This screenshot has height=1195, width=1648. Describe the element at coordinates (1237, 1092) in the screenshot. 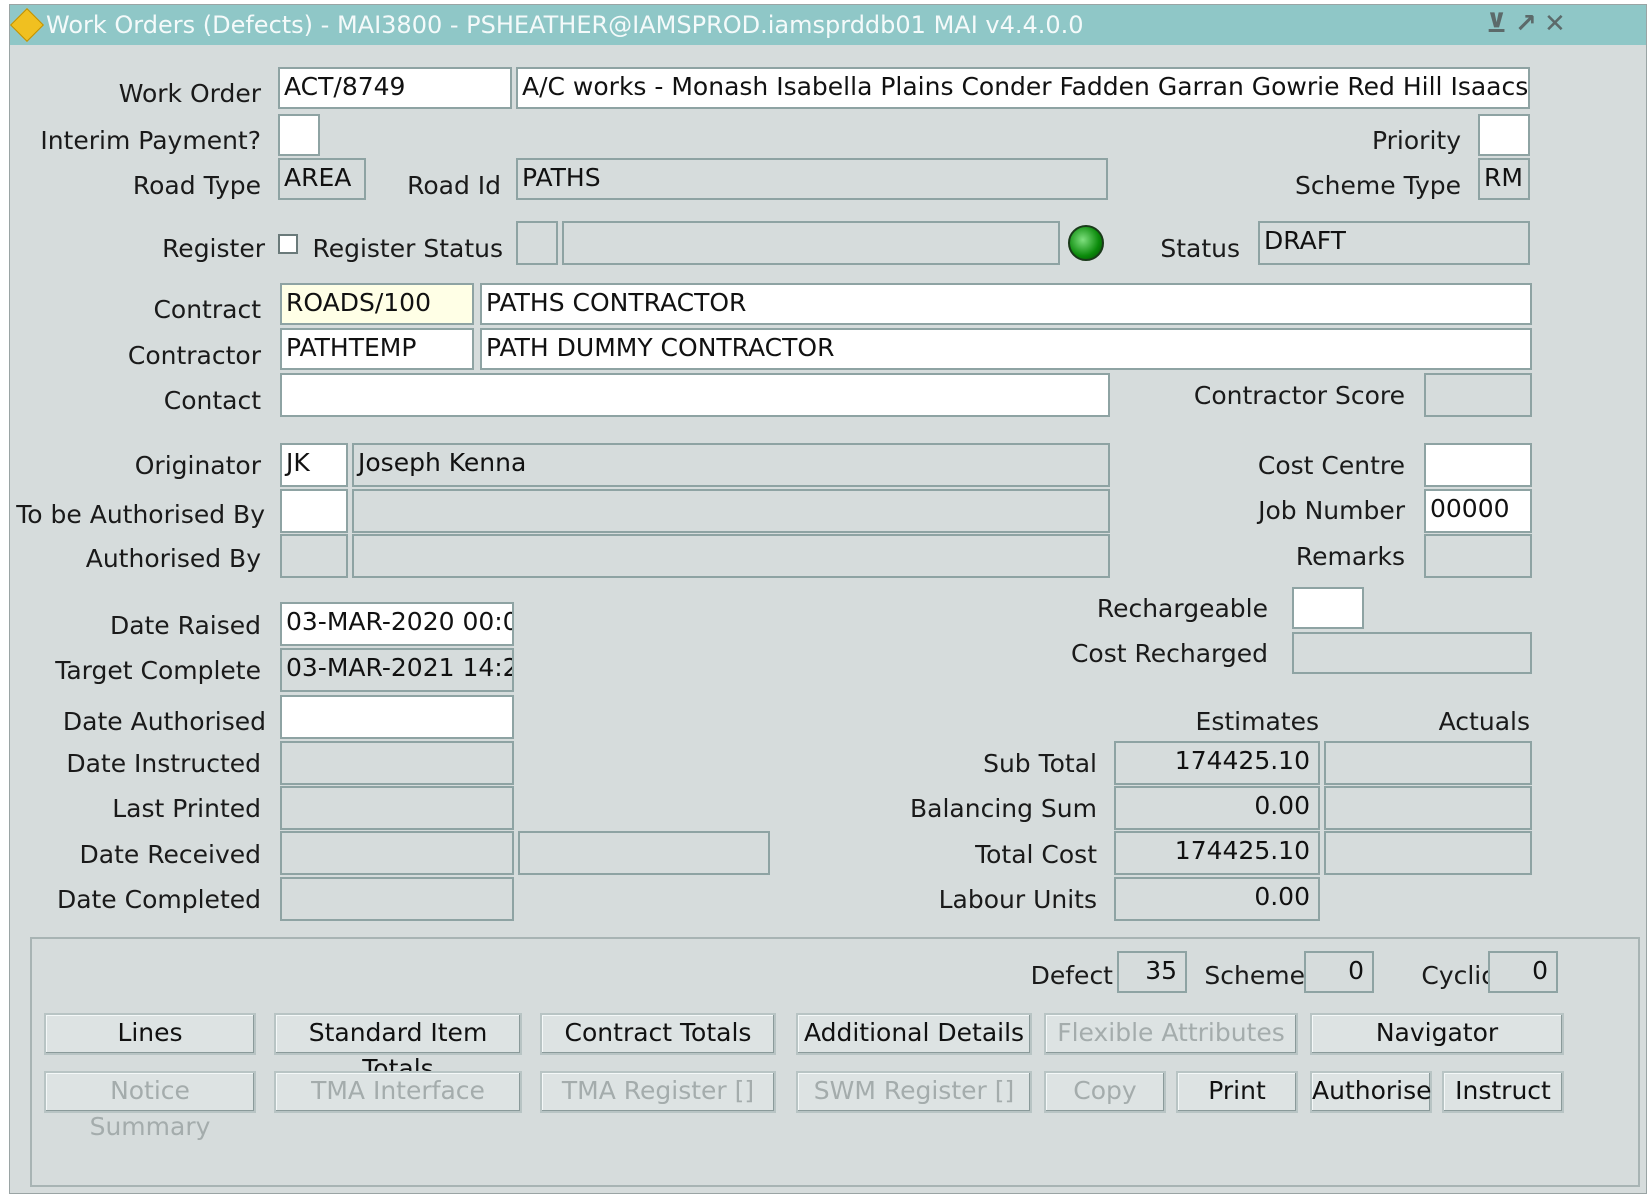

I see `print-button: Print` at that location.